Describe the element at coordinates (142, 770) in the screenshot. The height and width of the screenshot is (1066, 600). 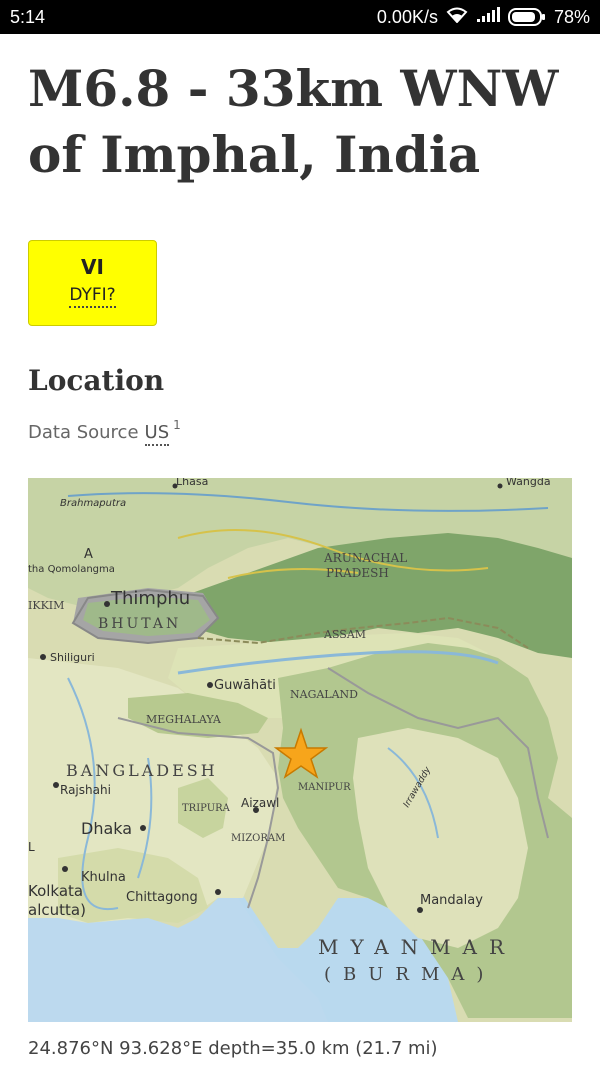
I see `map-label-bangladesh: BANGLADESH` at that location.